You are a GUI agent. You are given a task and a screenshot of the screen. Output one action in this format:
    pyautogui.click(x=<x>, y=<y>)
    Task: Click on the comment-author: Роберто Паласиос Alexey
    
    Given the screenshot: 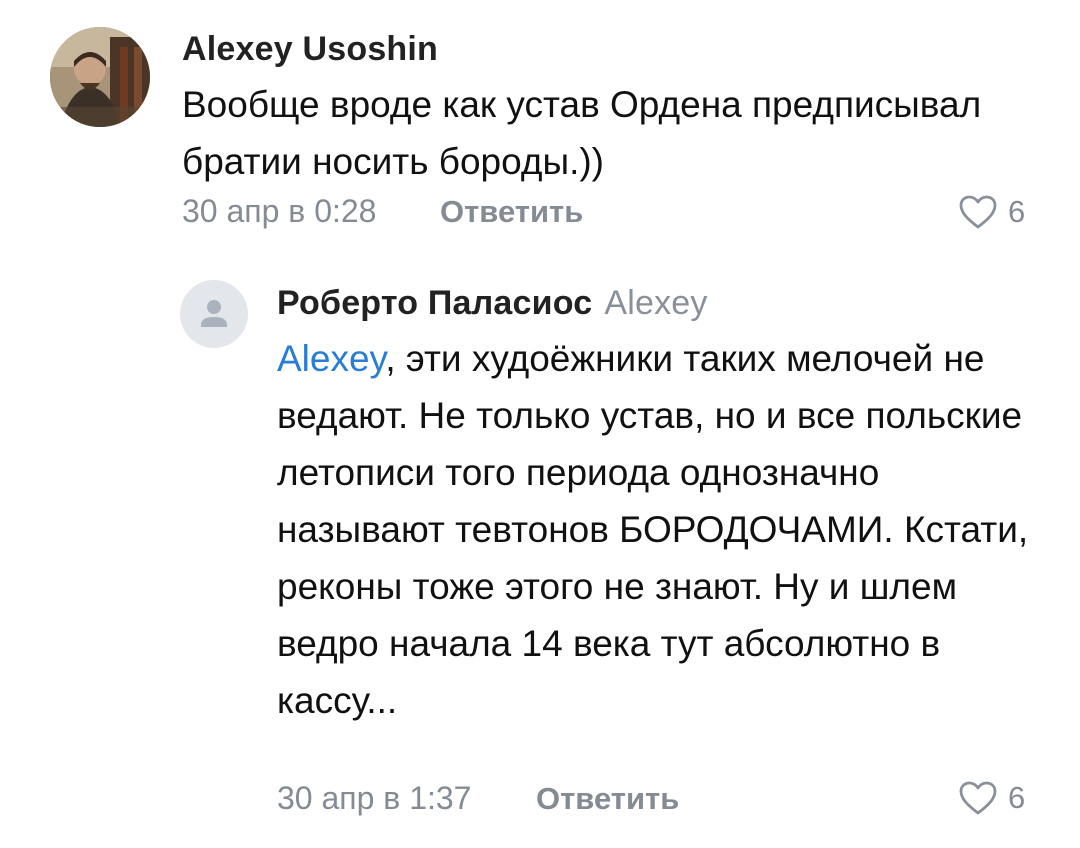 What is the action you would take?
    pyautogui.click(x=492, y=303)
    